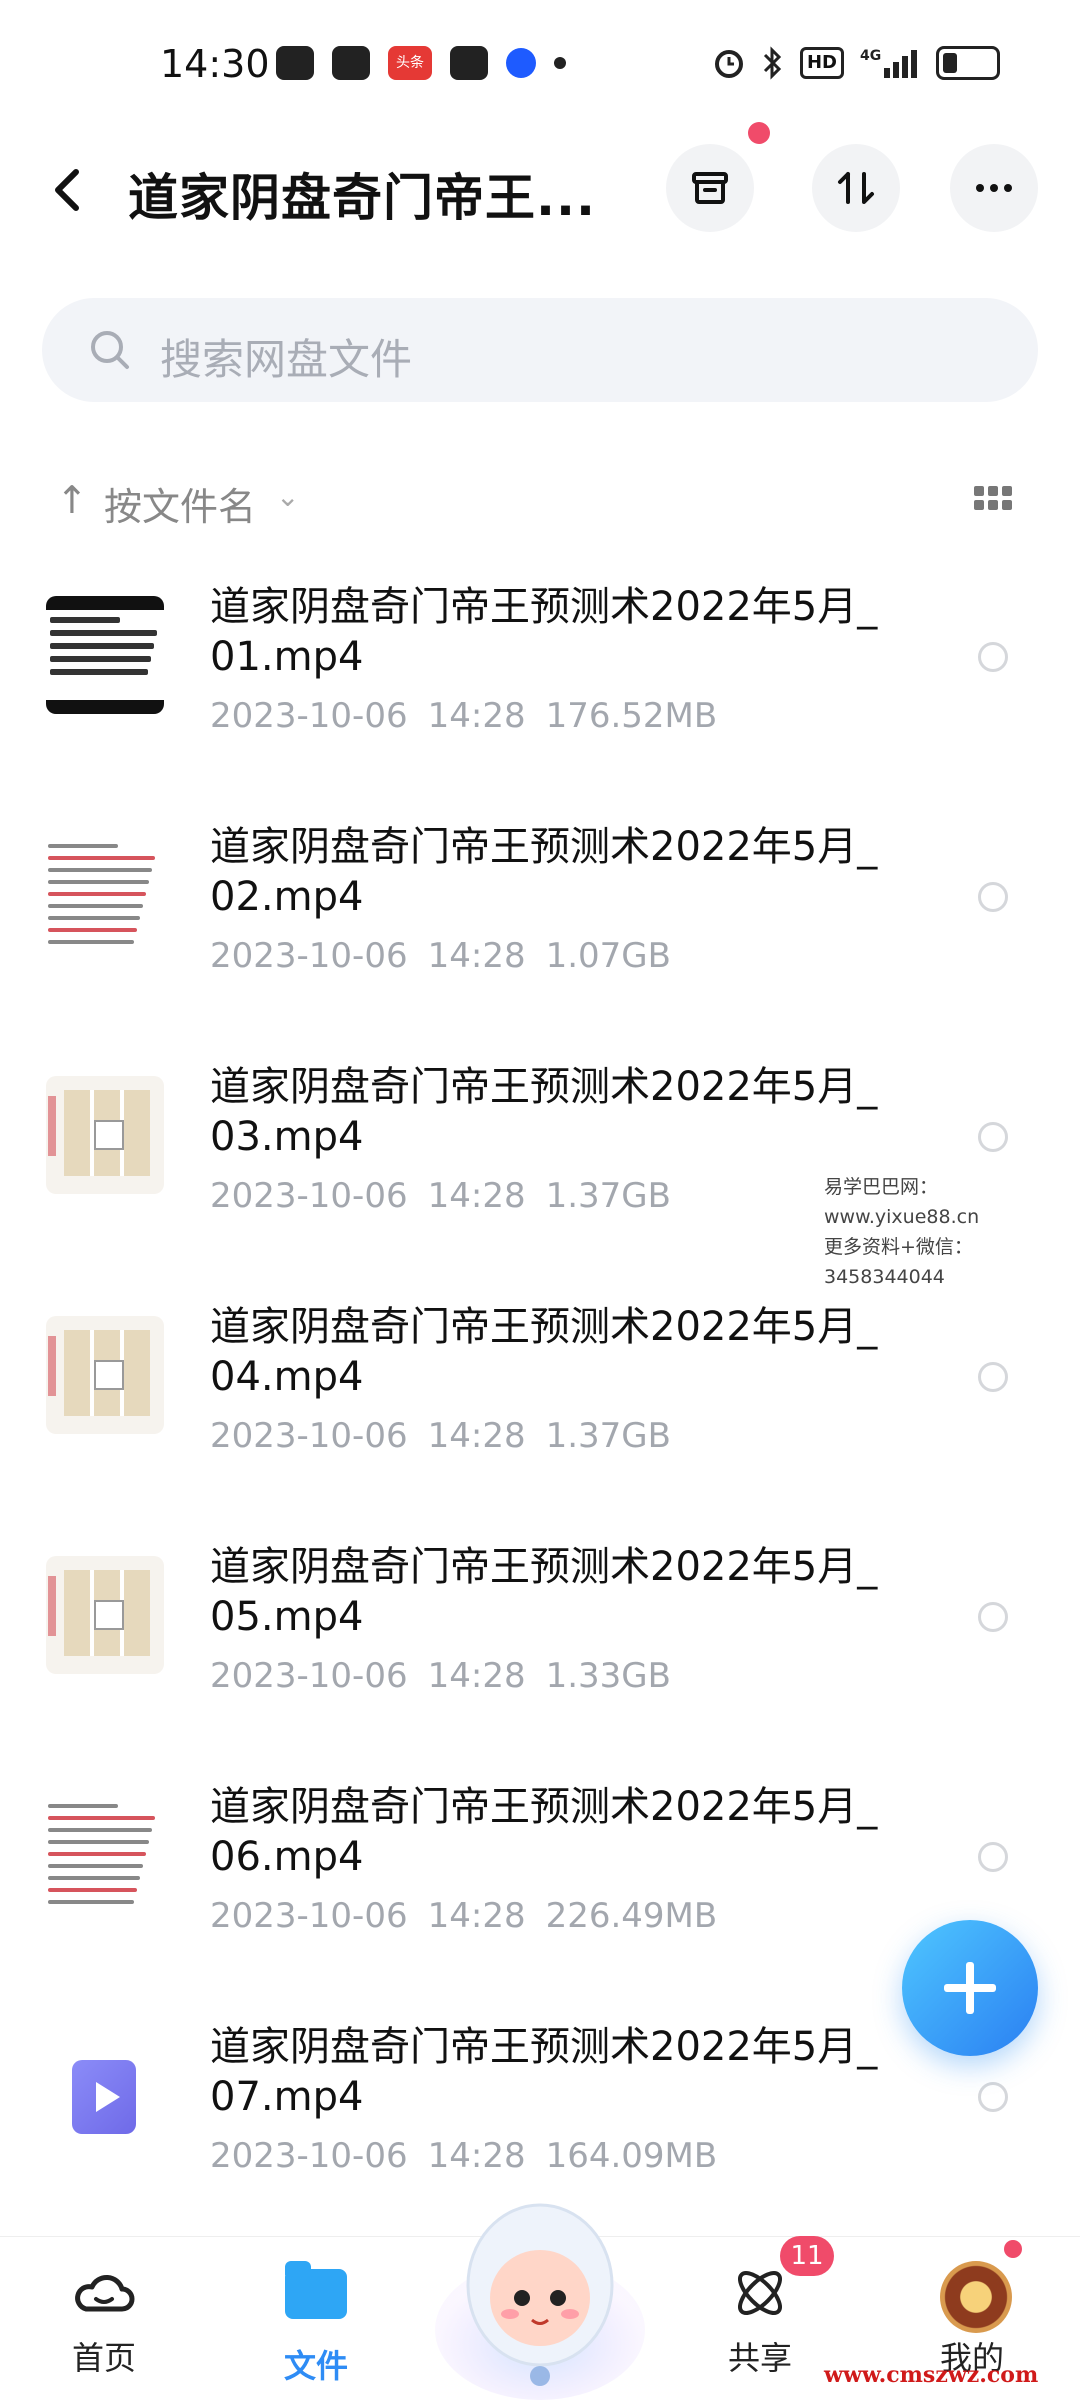  What do you see at coordinates (72, 500) in the screenshot?
I see `sort-direction-icon: ↑` at bounding box center [72, 500].